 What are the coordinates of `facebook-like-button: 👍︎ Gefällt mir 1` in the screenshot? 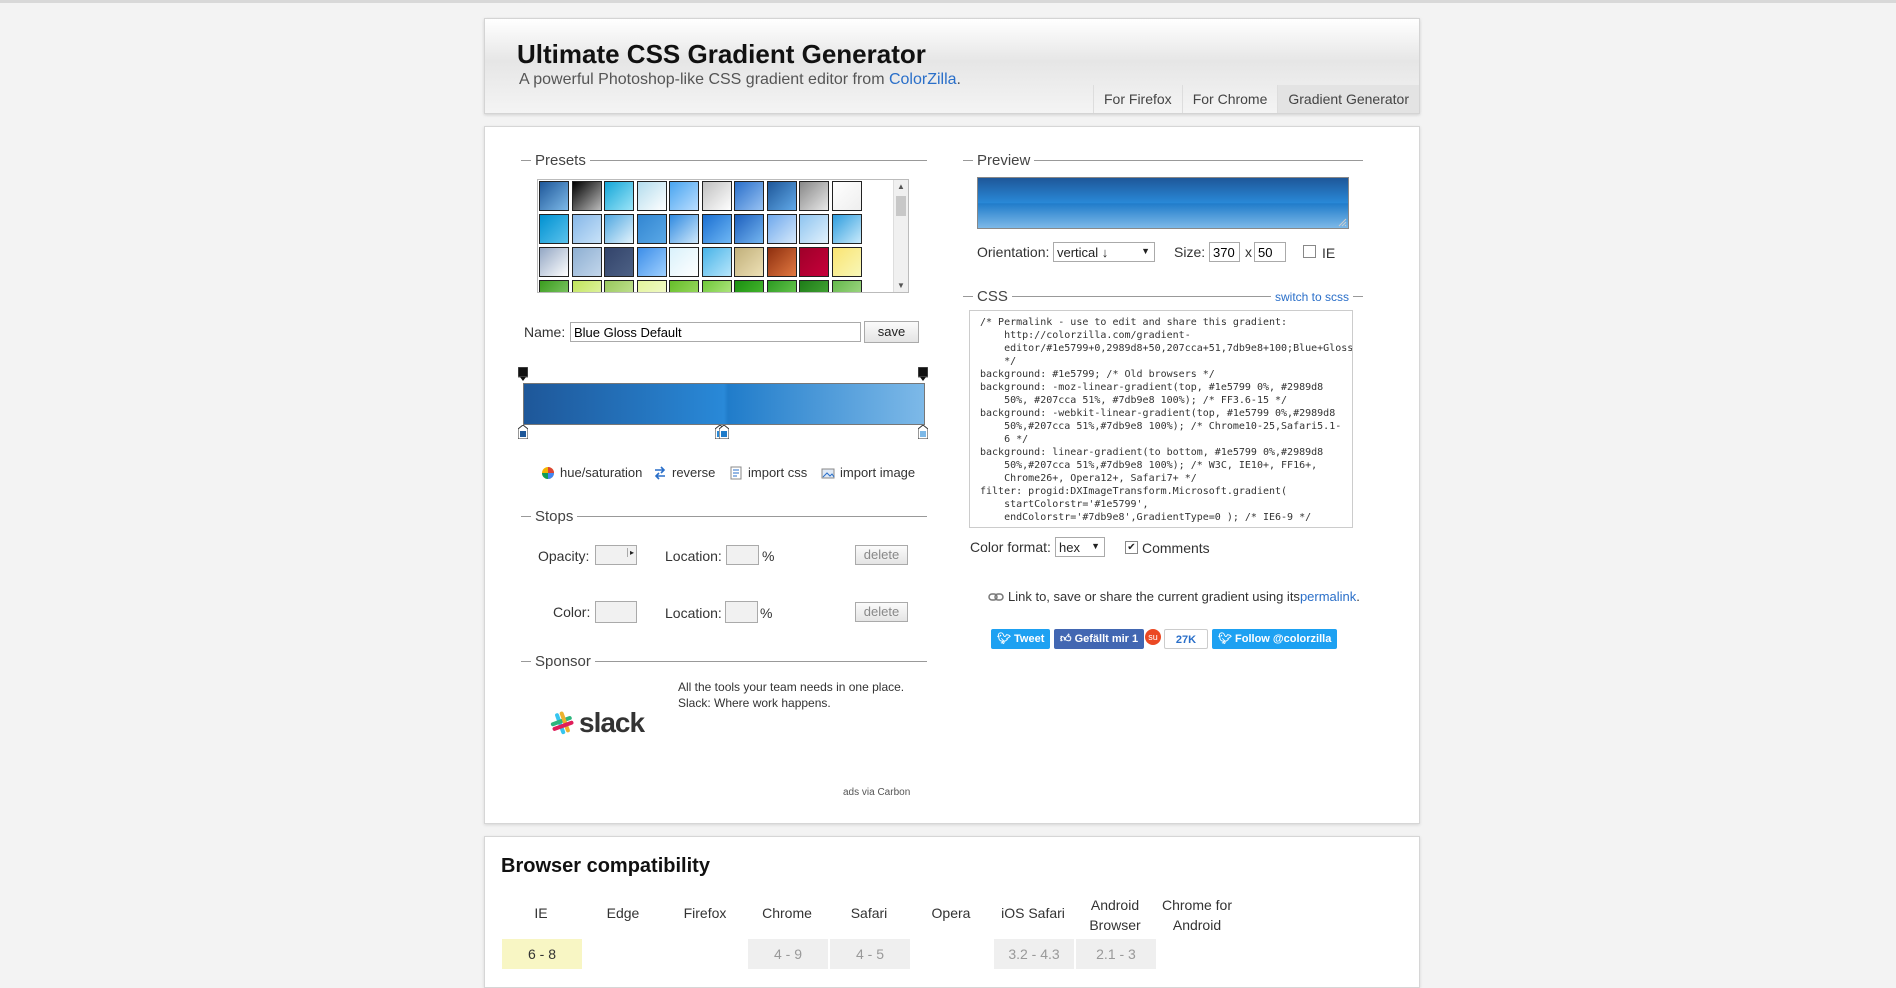 It's located at (1099, 639).